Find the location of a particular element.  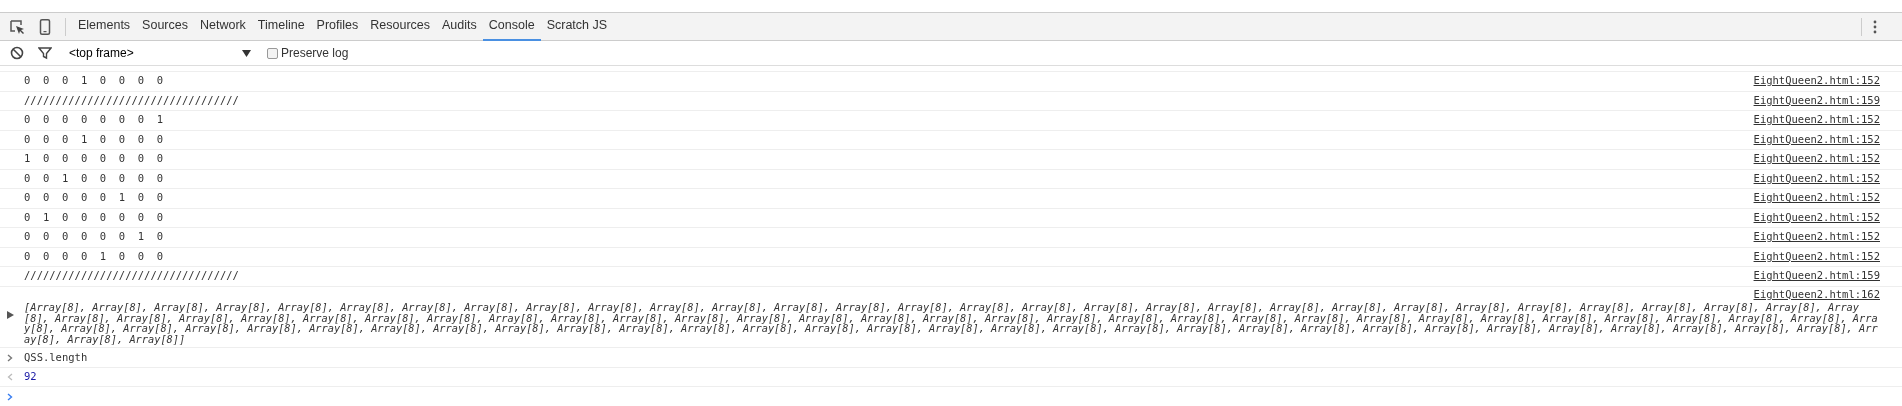

log-message: 0 0 0 0 0 0 0 1 is located at coordinates (94, 120).